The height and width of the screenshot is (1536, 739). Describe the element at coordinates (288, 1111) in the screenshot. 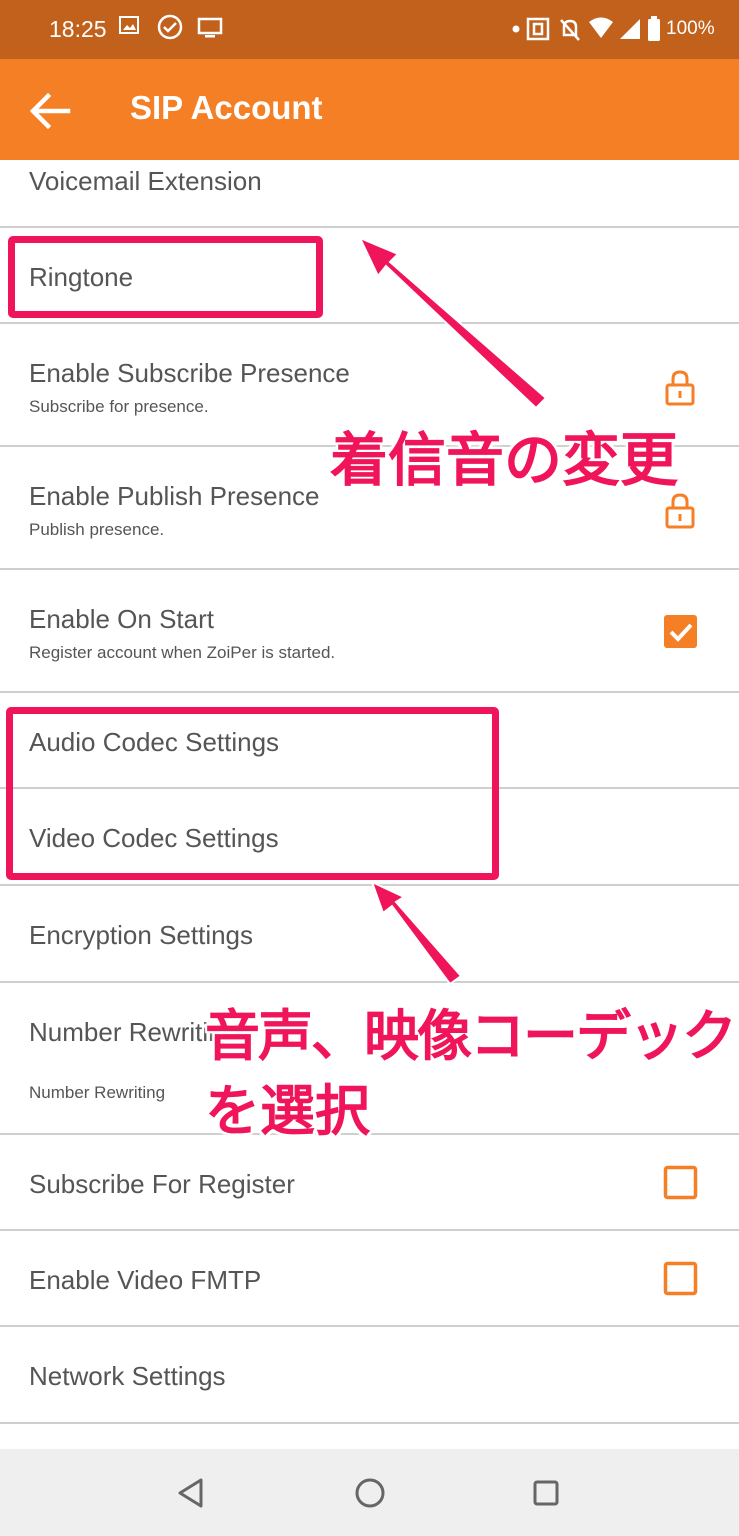

I see `codec-note-line2: を選択` at that location.